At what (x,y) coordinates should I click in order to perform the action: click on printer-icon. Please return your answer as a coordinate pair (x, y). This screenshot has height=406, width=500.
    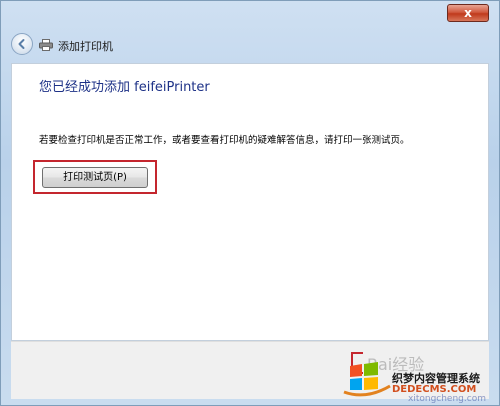
    Looking at the image, I should click on (46, 45).